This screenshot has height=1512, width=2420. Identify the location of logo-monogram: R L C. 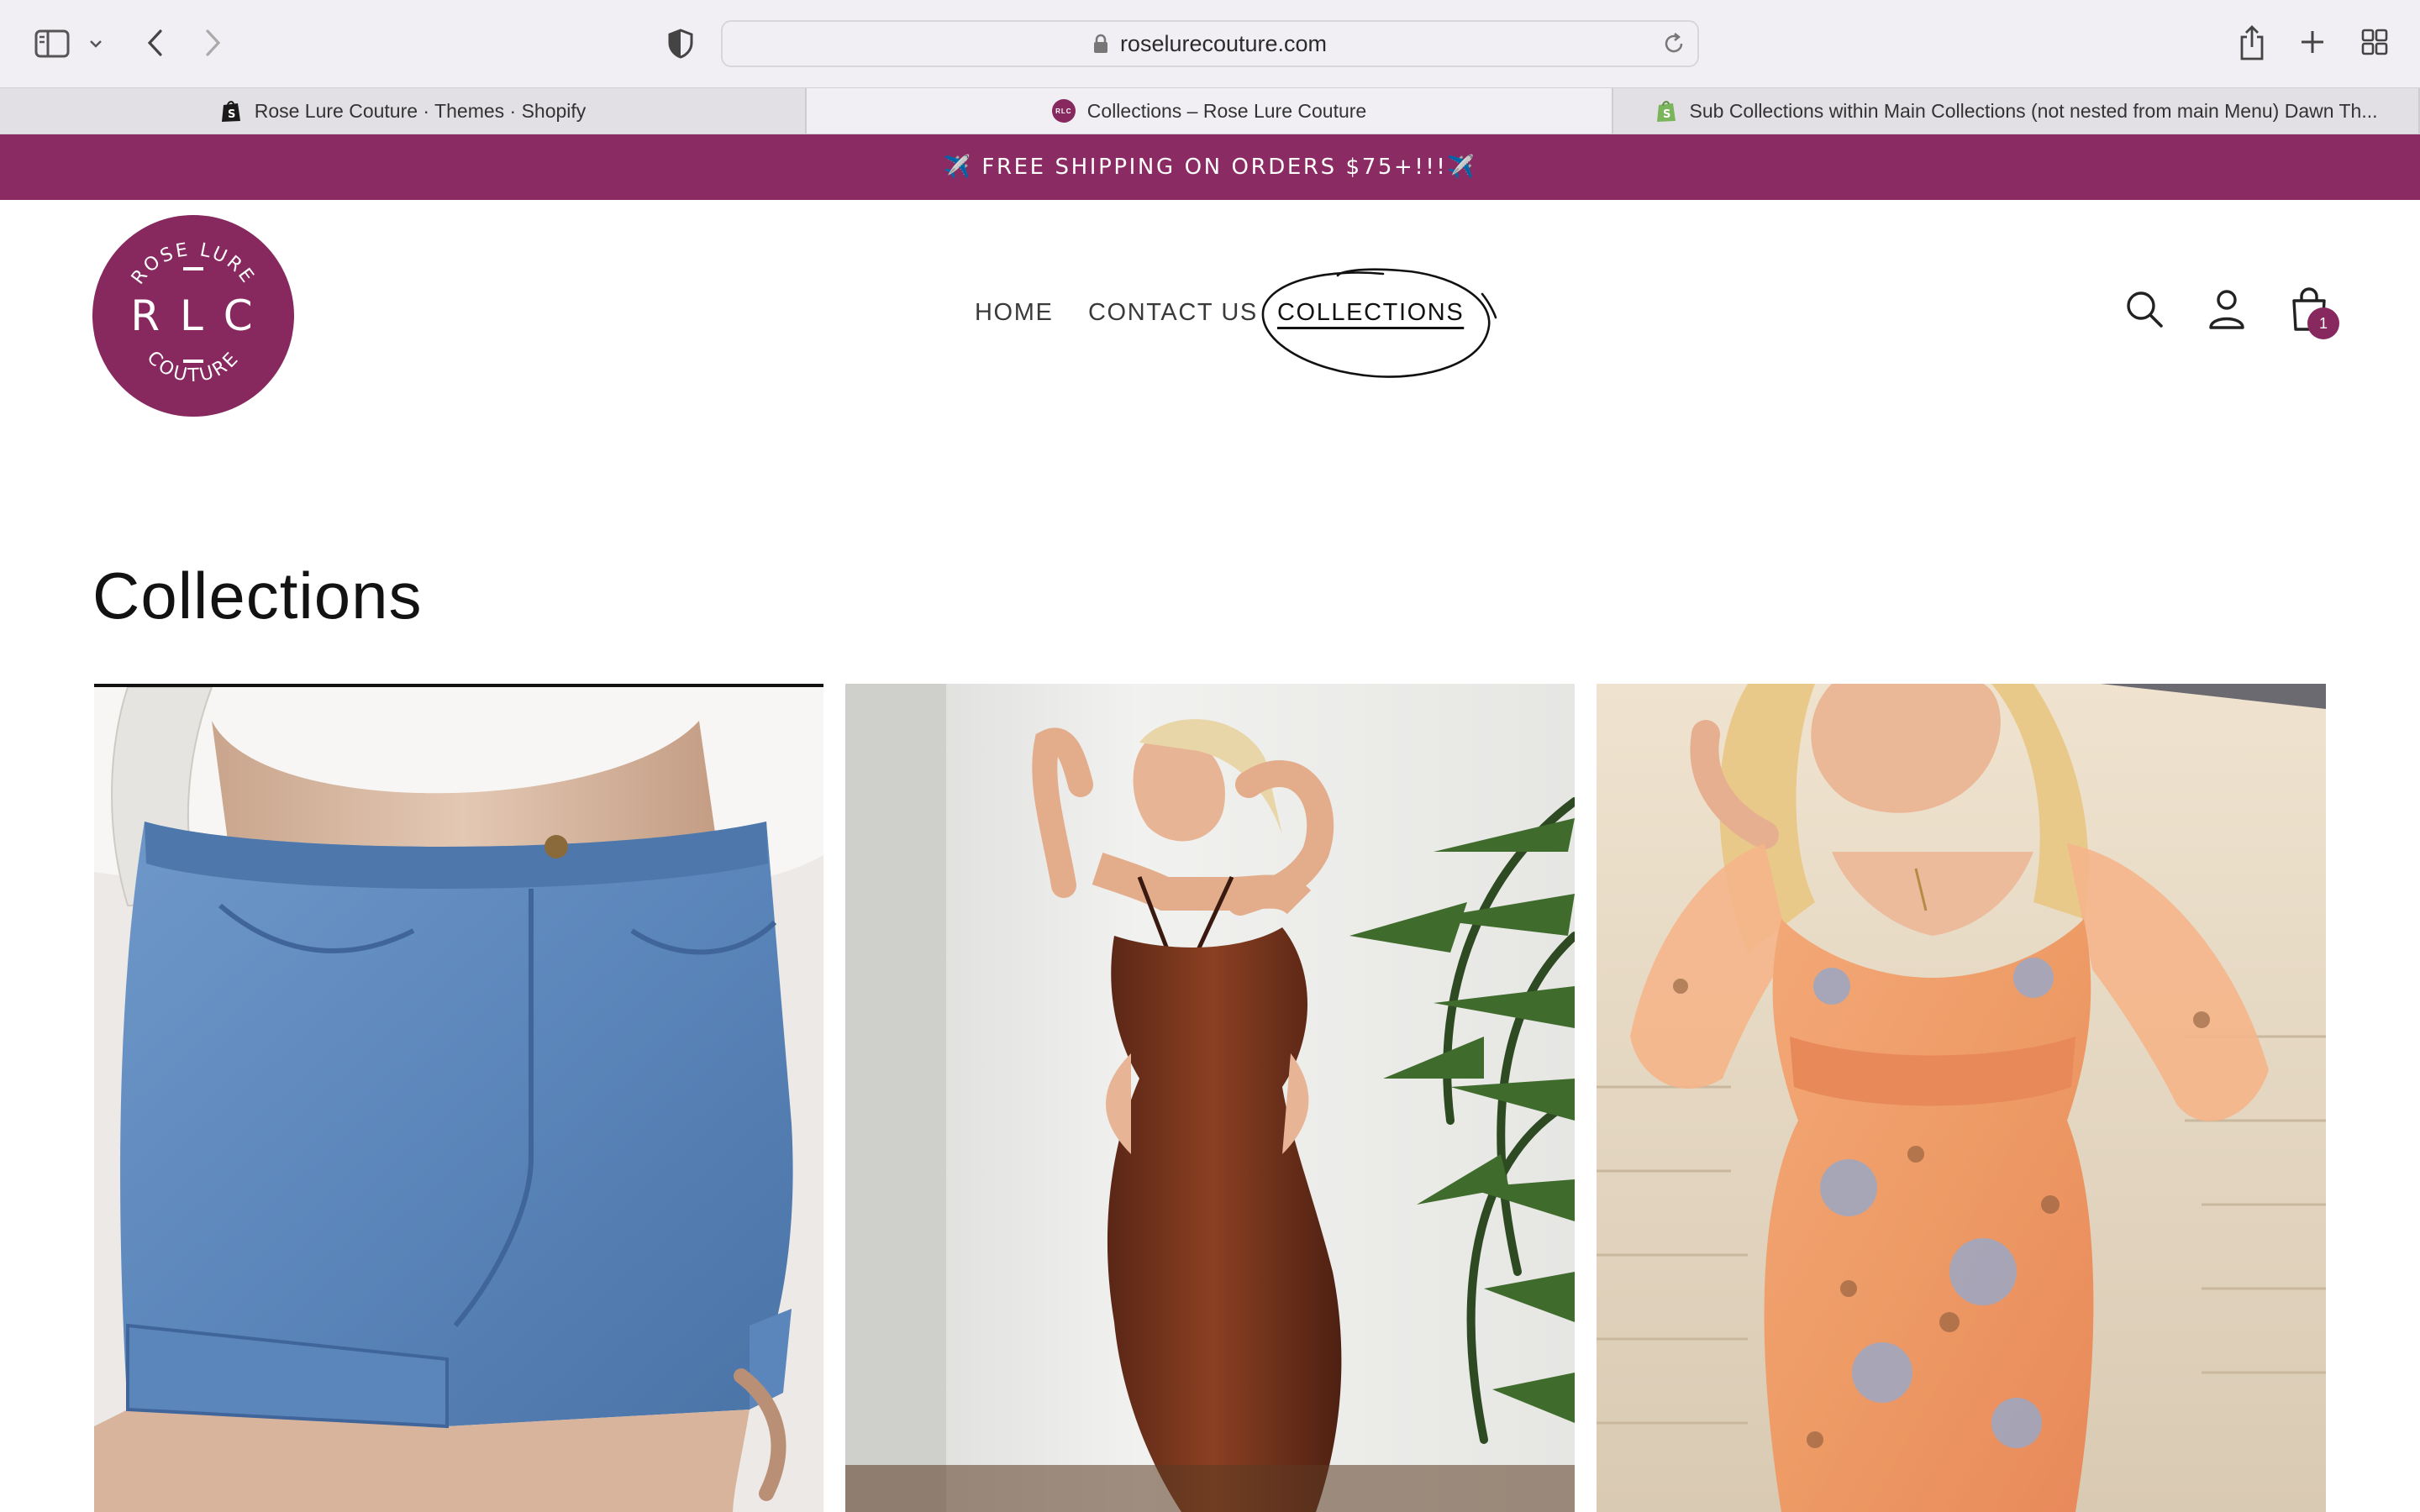
(192, 315).